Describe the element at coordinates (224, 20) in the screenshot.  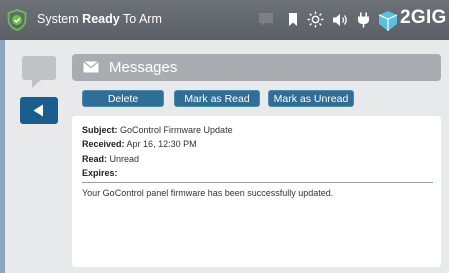
I see `status-bar: System Ready To Arm 2GIG` at that location.